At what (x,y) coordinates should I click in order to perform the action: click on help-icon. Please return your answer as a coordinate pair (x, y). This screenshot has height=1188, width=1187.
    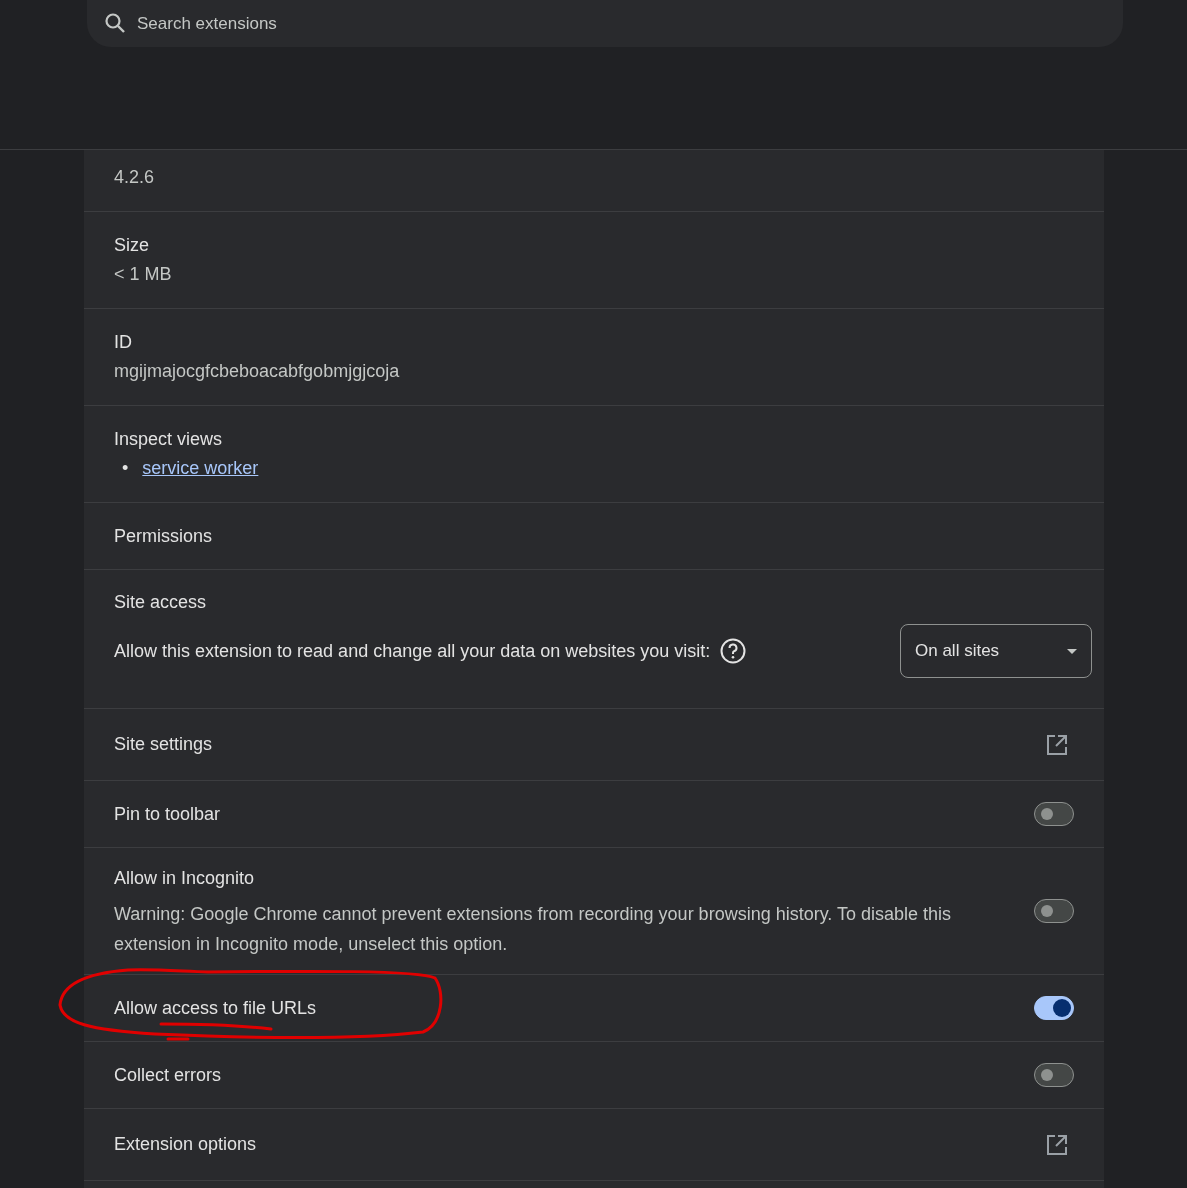
    Looking at the image, I should click on (733, 651).